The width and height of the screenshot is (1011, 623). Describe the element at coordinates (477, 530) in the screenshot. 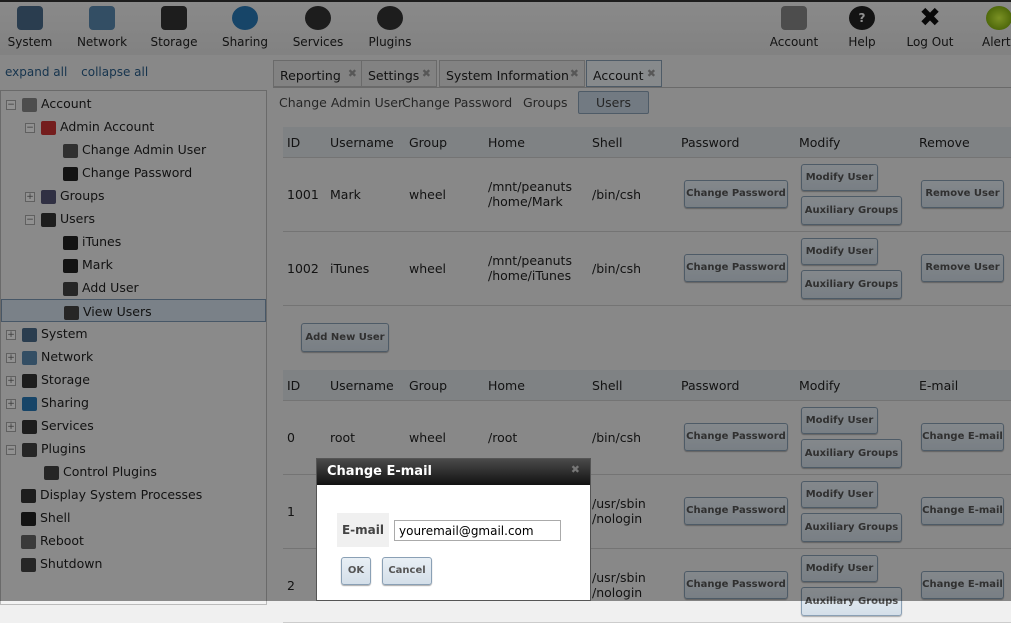

I see `email-input` at that location.